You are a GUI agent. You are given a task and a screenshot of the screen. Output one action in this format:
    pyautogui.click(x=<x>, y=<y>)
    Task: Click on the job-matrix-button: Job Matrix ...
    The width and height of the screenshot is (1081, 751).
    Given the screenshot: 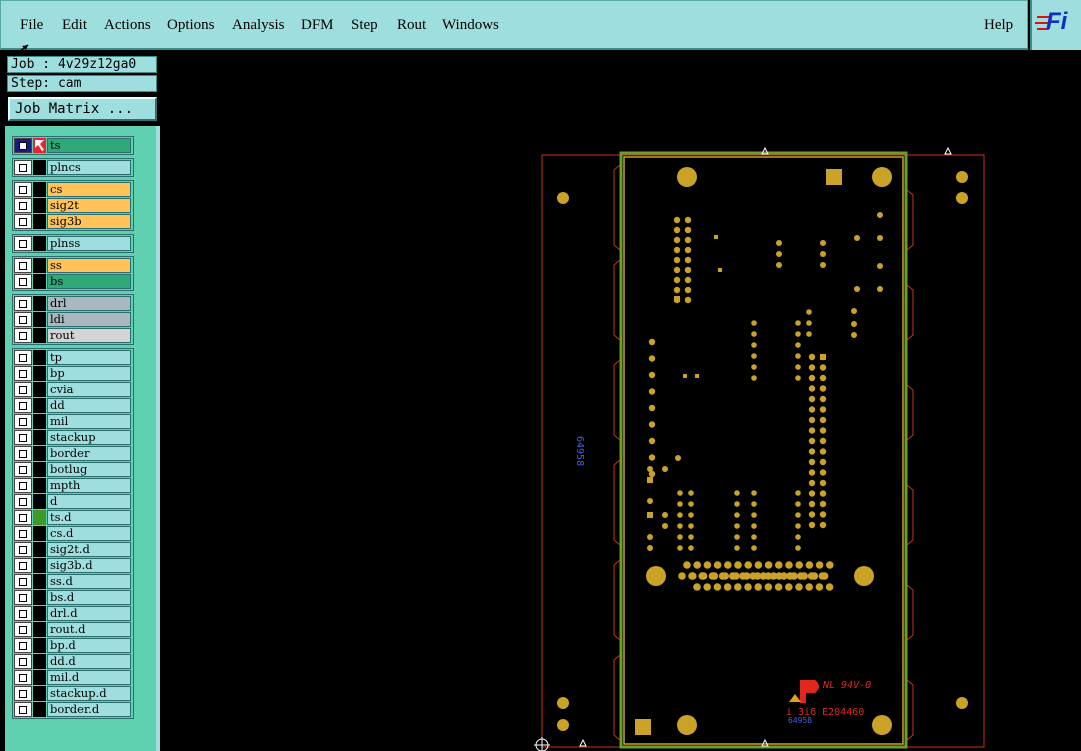 What is the action you would take?
    pyautogui.click(x=82, y=109)
    